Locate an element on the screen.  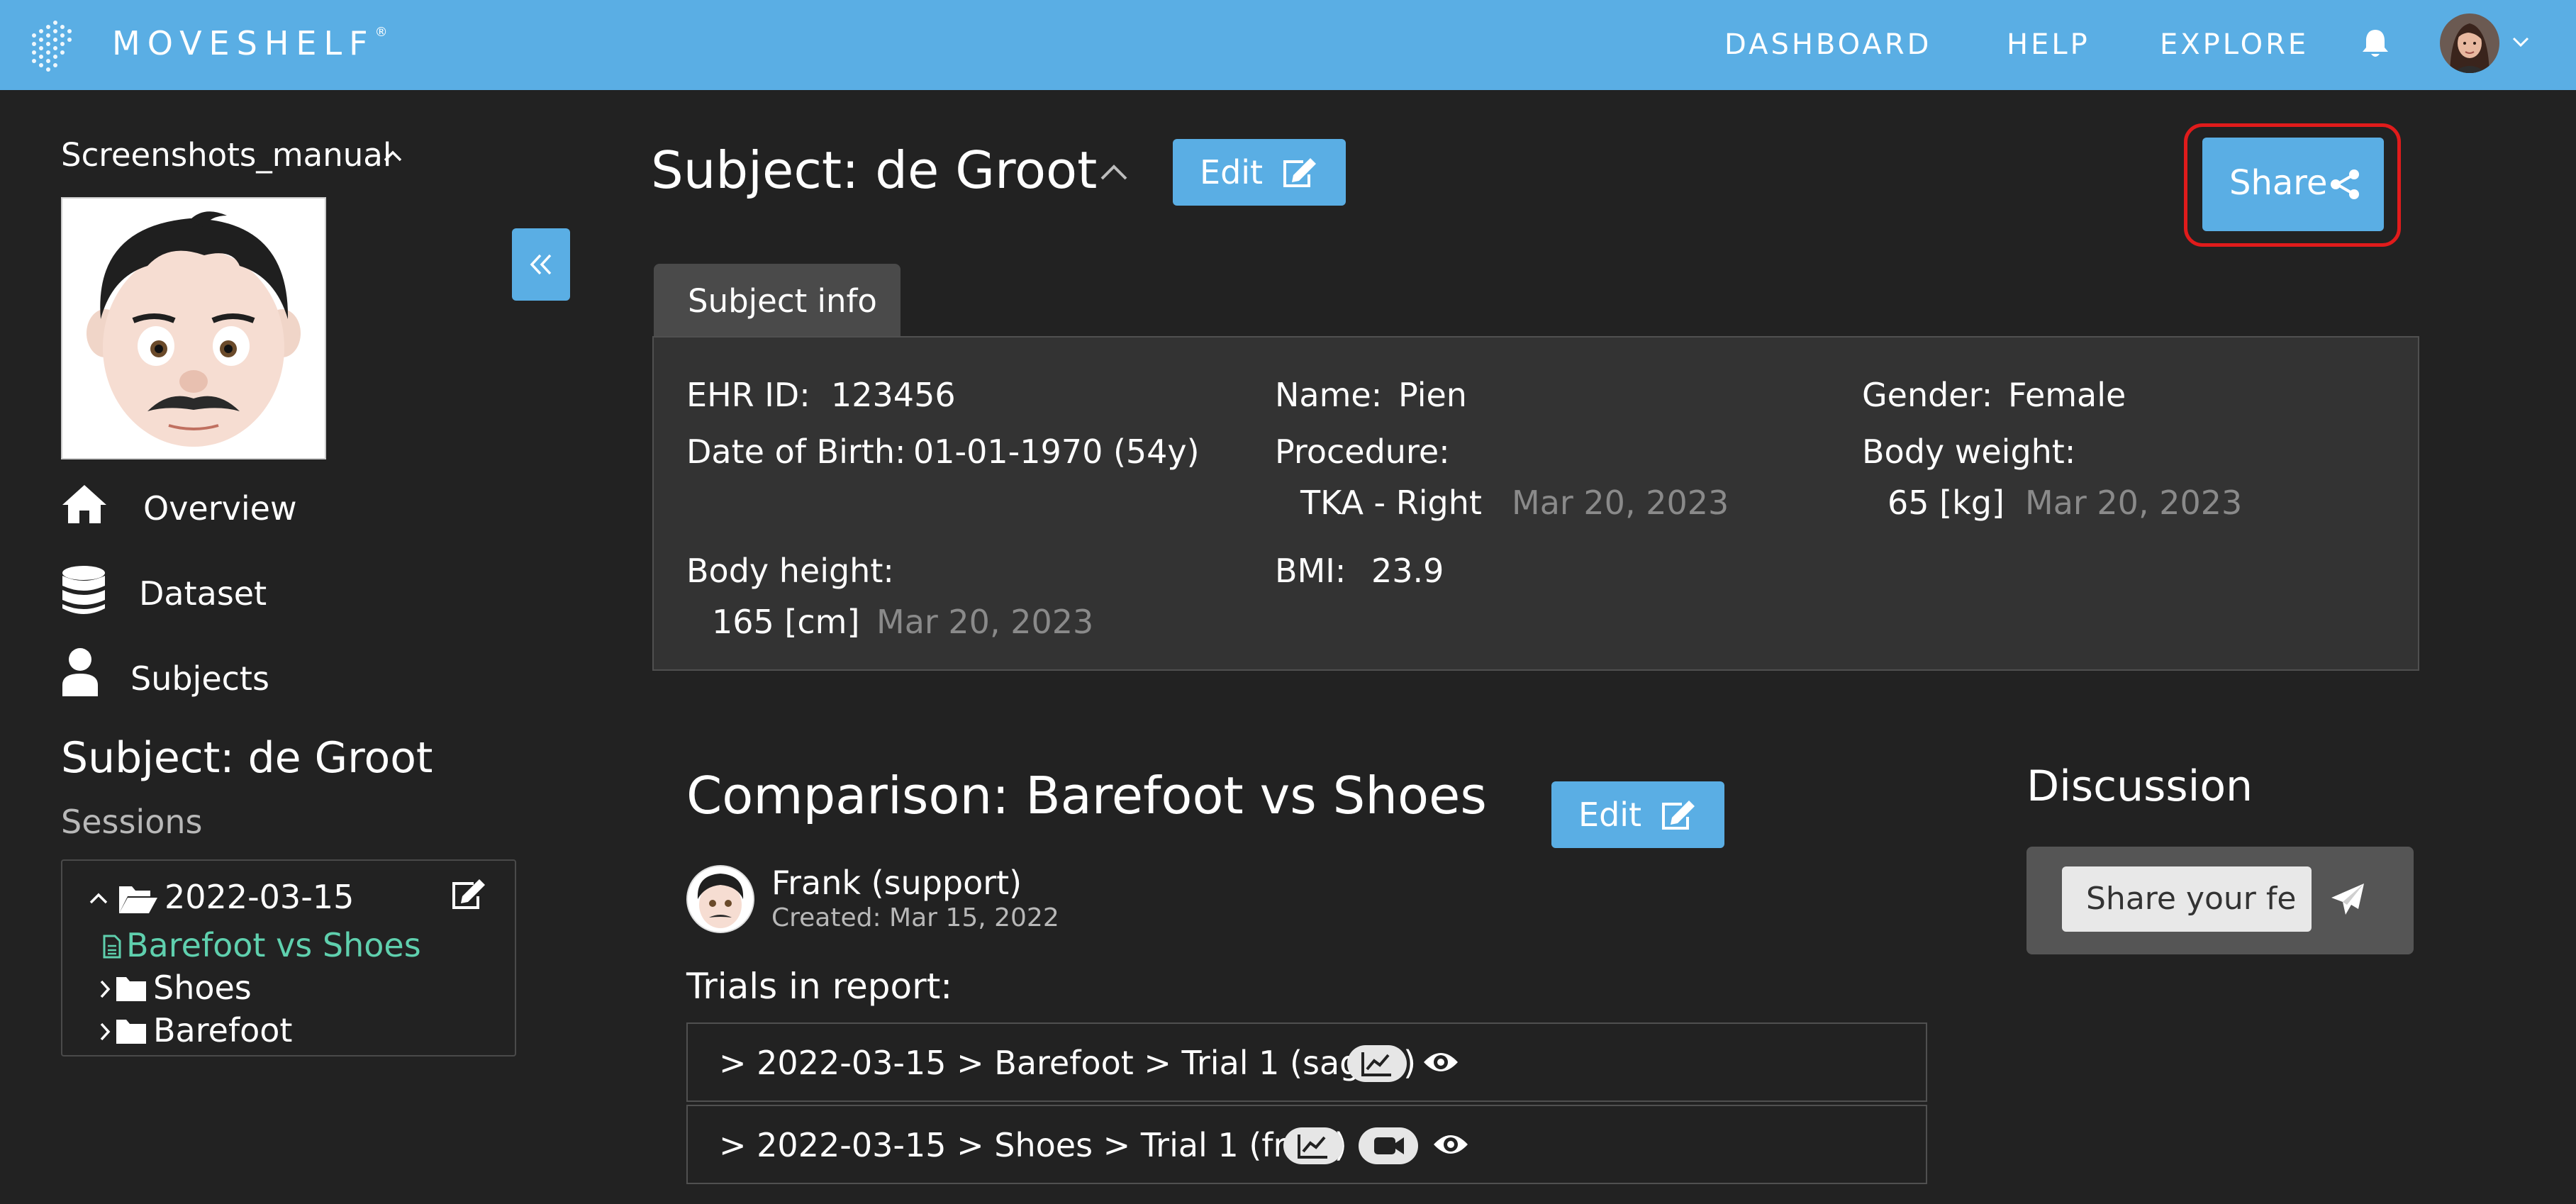
edit-subject-button: Edit is located at coordinates (1259, 172).